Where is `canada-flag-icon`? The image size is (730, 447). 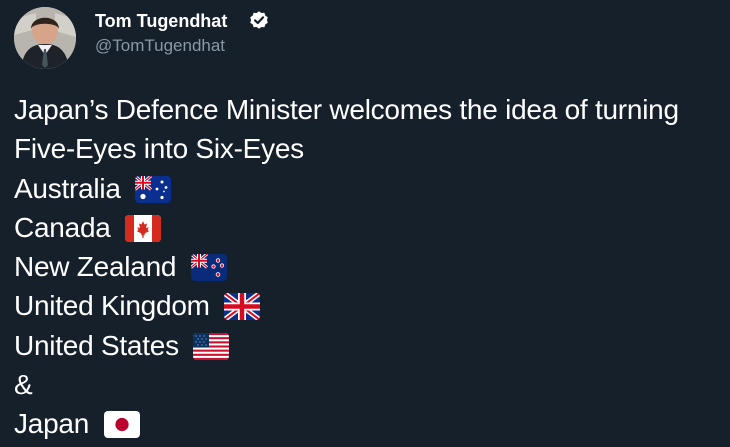
canada-flag-icon is located at coordinates (143, 228).